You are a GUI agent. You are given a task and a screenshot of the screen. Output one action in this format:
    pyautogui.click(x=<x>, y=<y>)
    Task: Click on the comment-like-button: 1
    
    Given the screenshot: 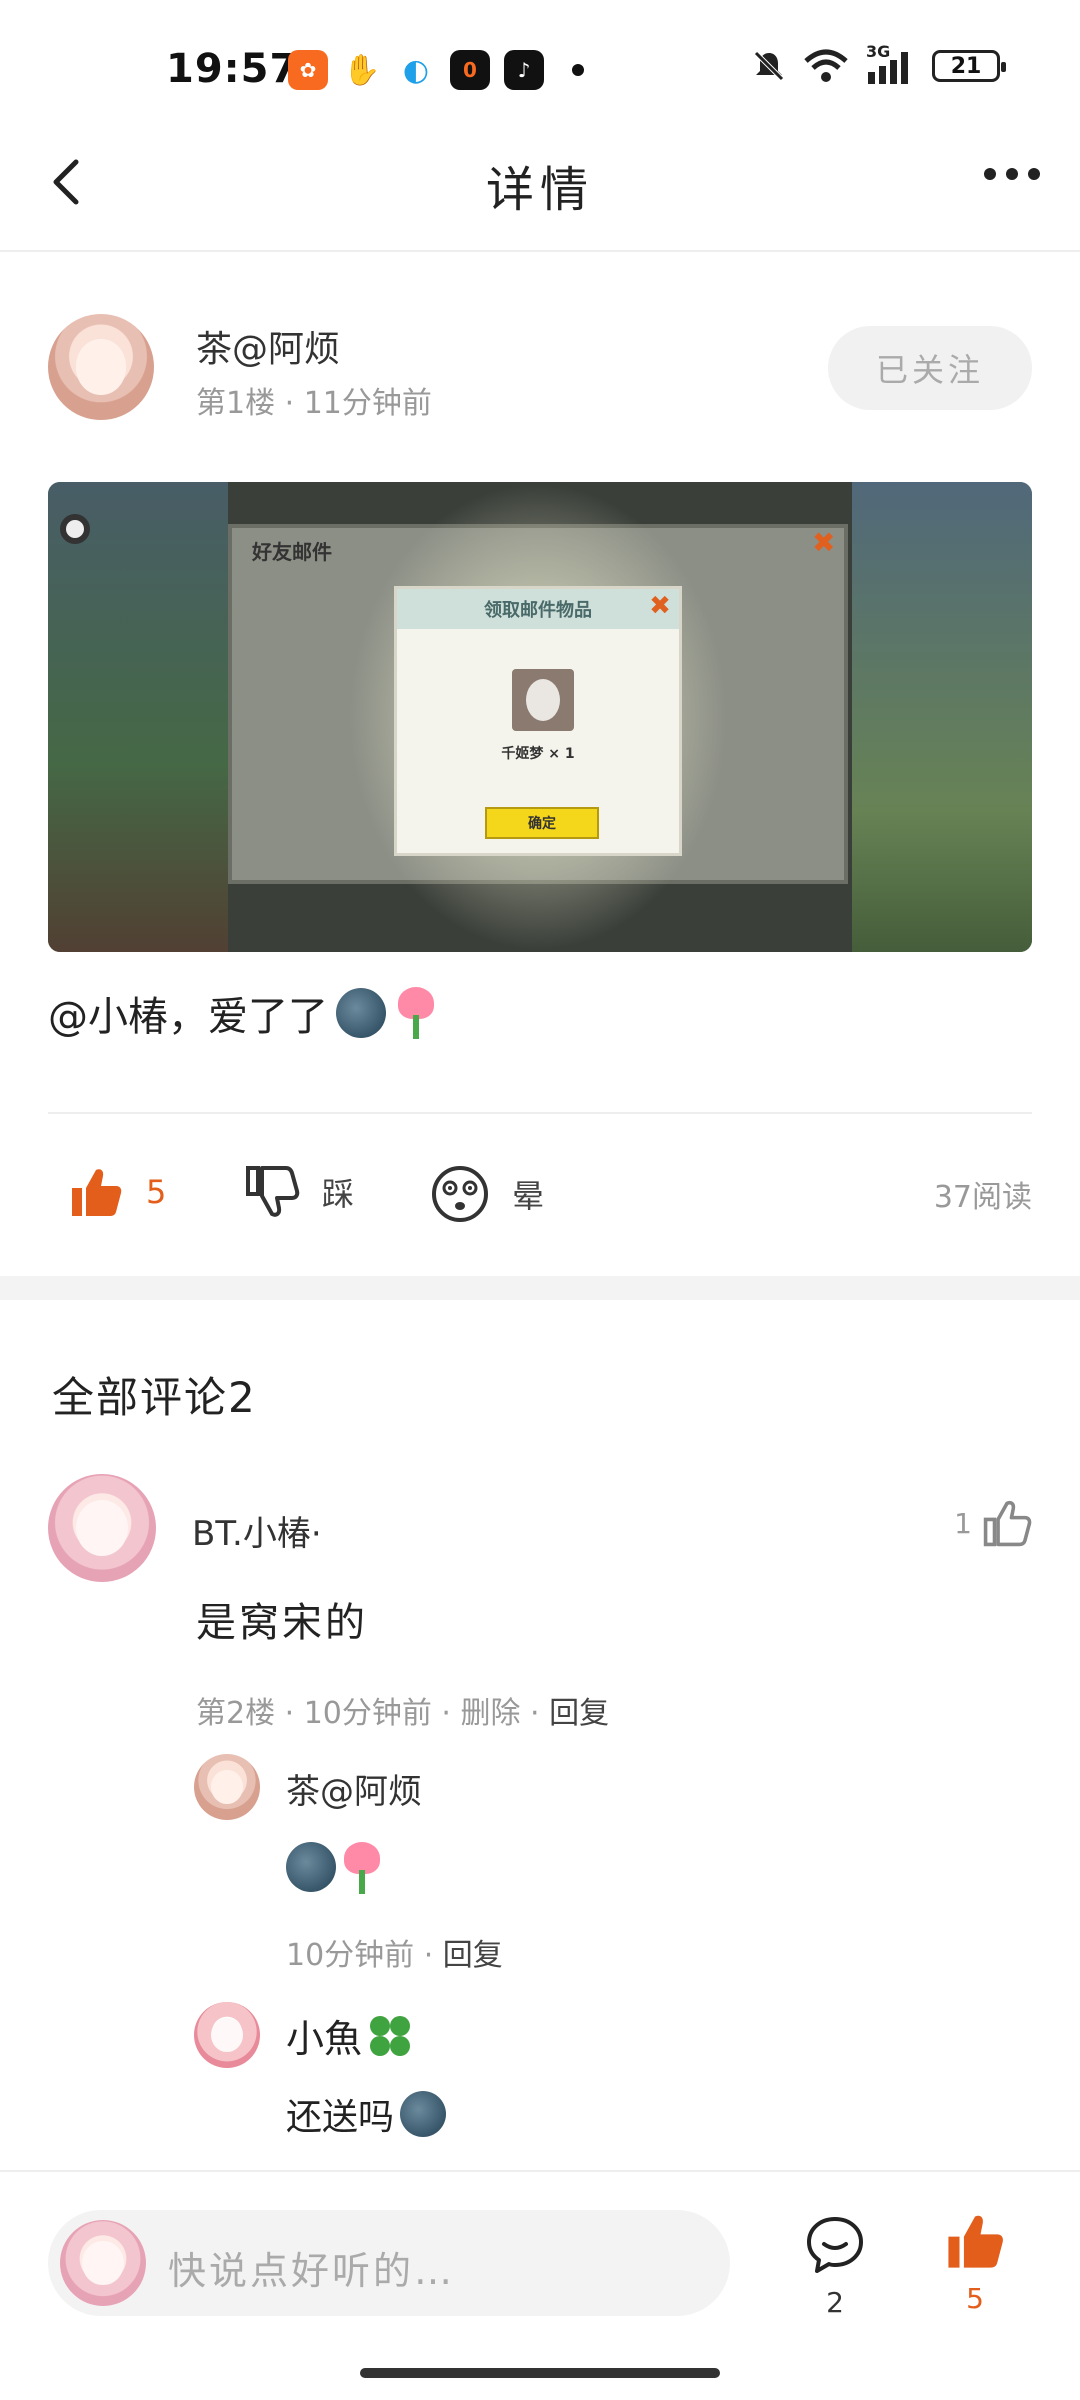 What is the action you would take?
    pyautogui.click(x=993, y=1523)
    